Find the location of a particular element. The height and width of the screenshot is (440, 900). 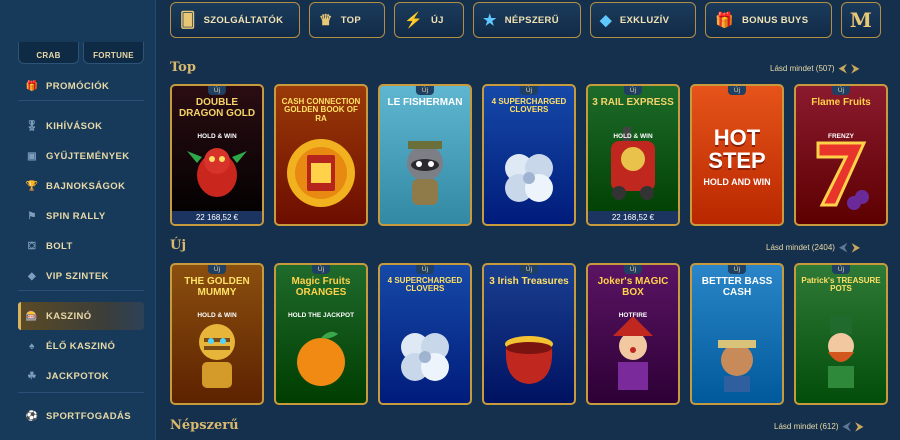

category-label: BONUS BUYS is located at coordinates (775, 20).